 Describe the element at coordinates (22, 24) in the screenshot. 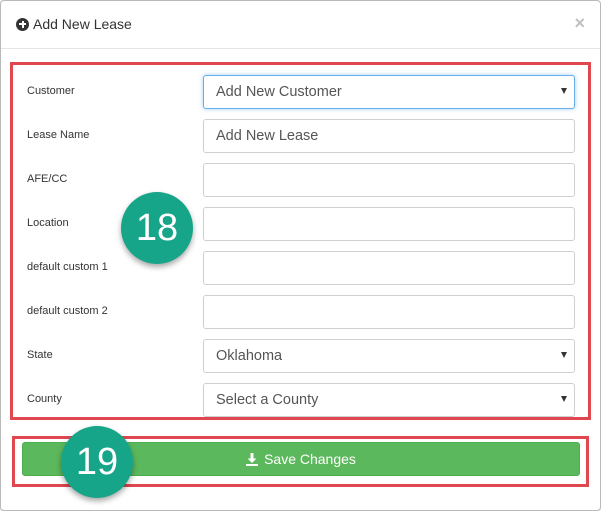

I see `plus-circle-icon` at that location.